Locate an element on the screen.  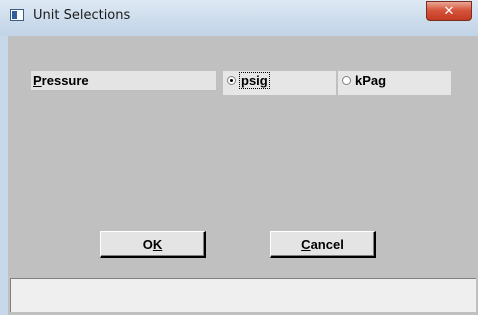
title-bar: Unit Selections ✕ is located at coordinates (239, 18).